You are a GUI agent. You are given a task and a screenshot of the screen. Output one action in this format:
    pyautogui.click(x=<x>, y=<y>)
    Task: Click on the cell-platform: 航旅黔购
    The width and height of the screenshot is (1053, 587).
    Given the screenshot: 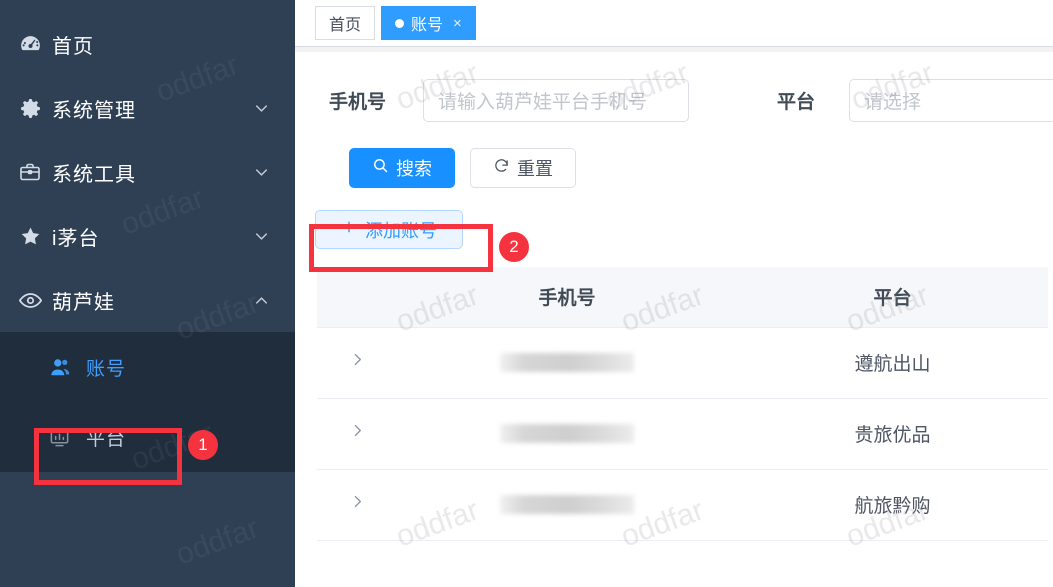 What is the action you would take?
    pyautogui.click(x=892, y=505)
    